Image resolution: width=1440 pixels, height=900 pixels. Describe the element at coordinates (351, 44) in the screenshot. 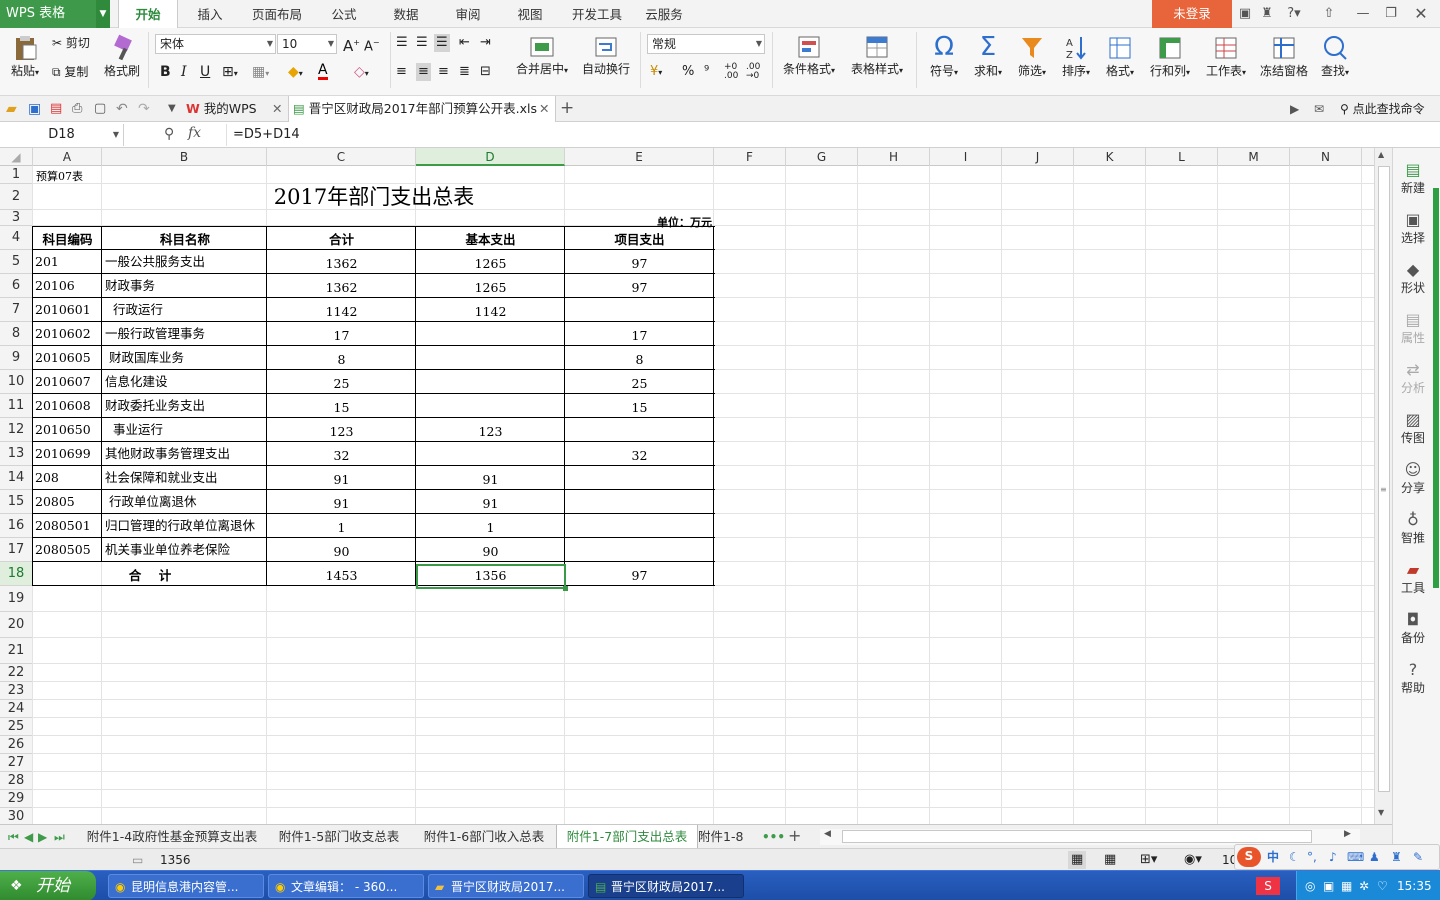

I see `increase-font-icon: A+` at that location.